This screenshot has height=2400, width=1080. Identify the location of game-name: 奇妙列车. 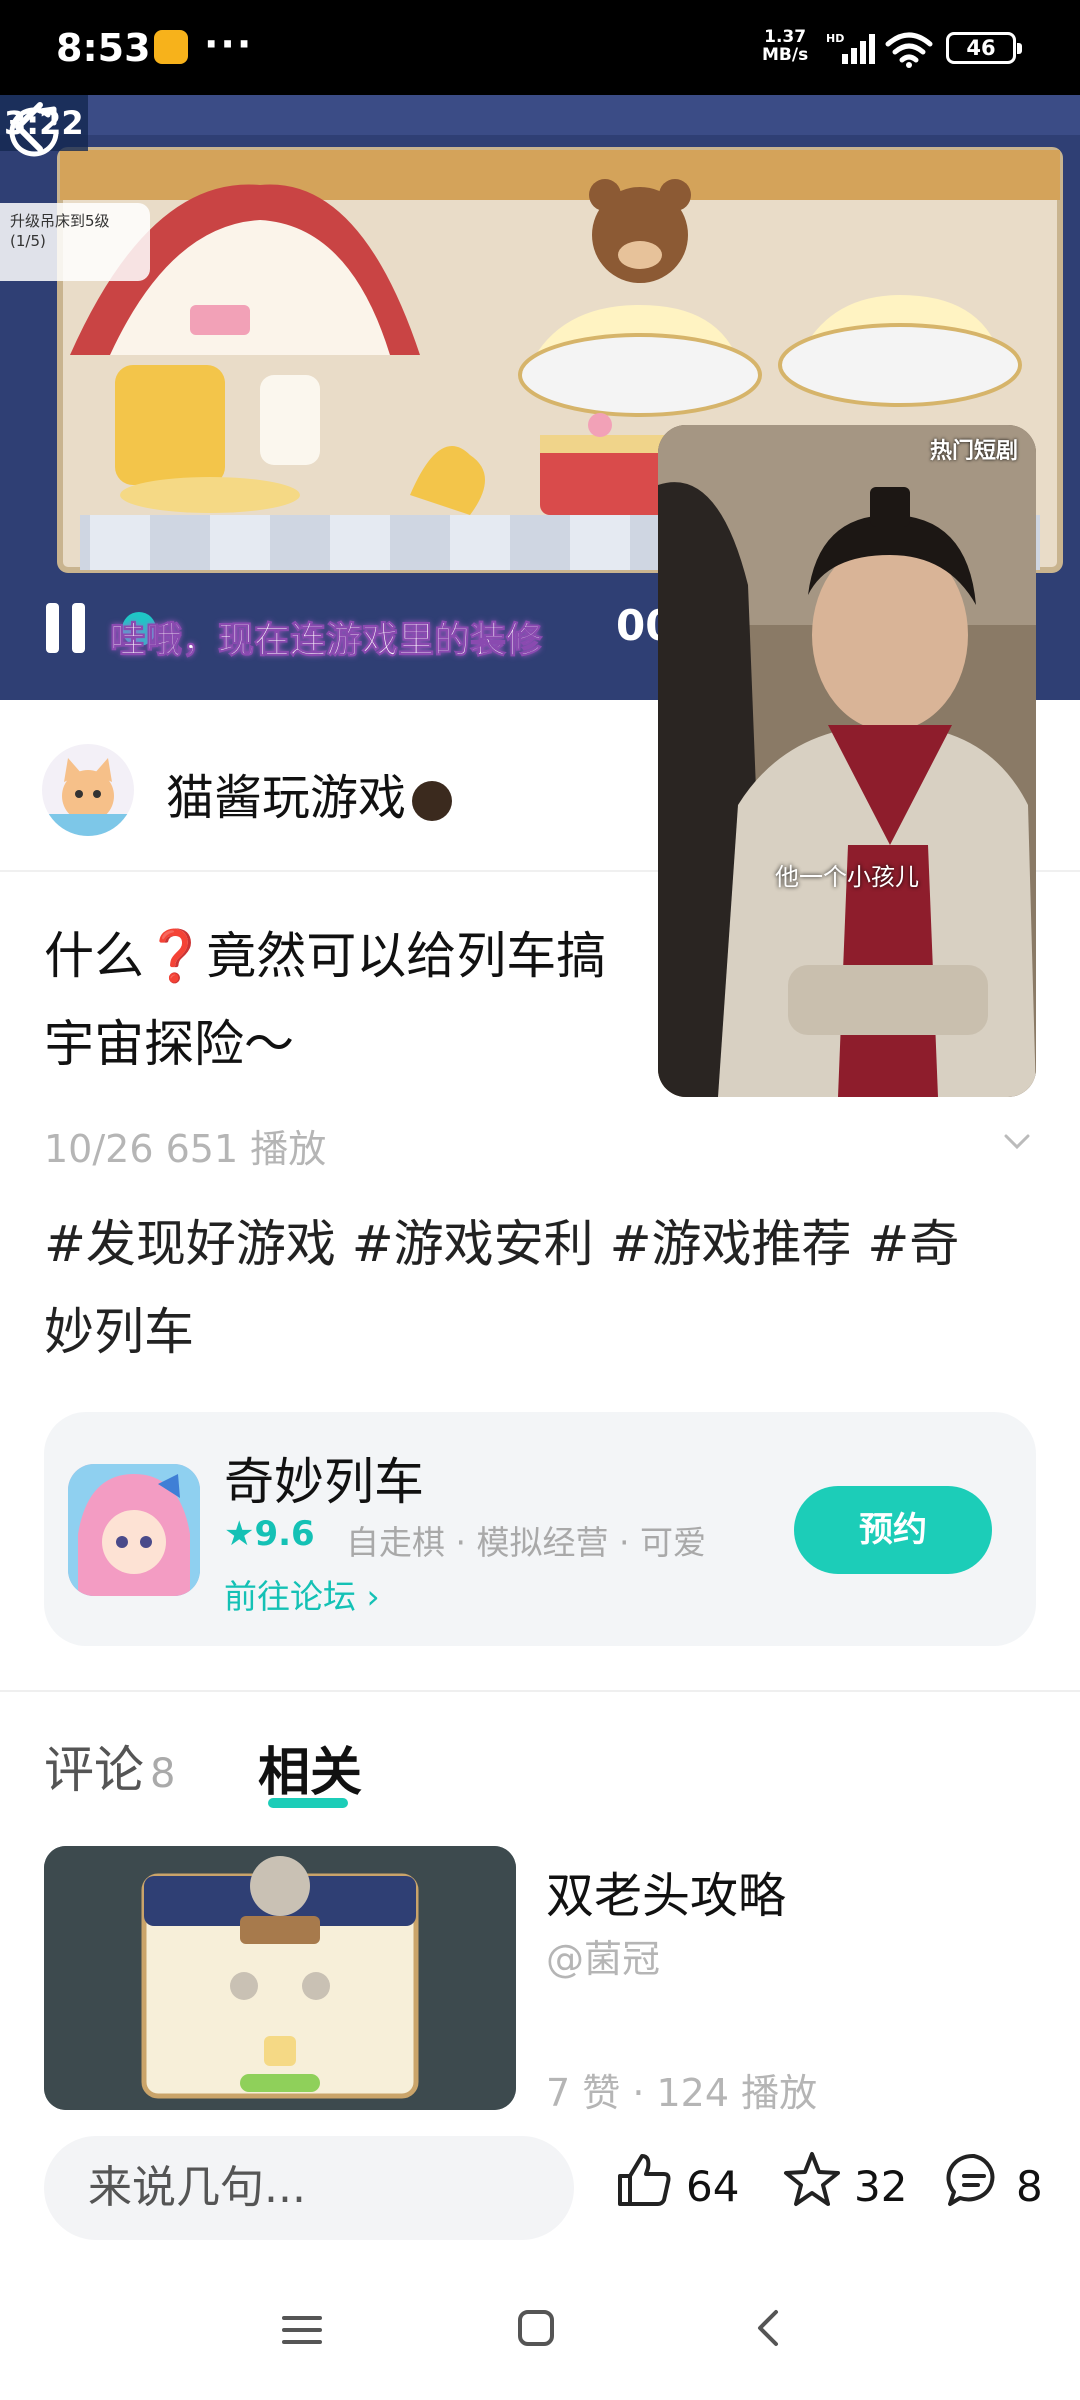
(324, 1478).